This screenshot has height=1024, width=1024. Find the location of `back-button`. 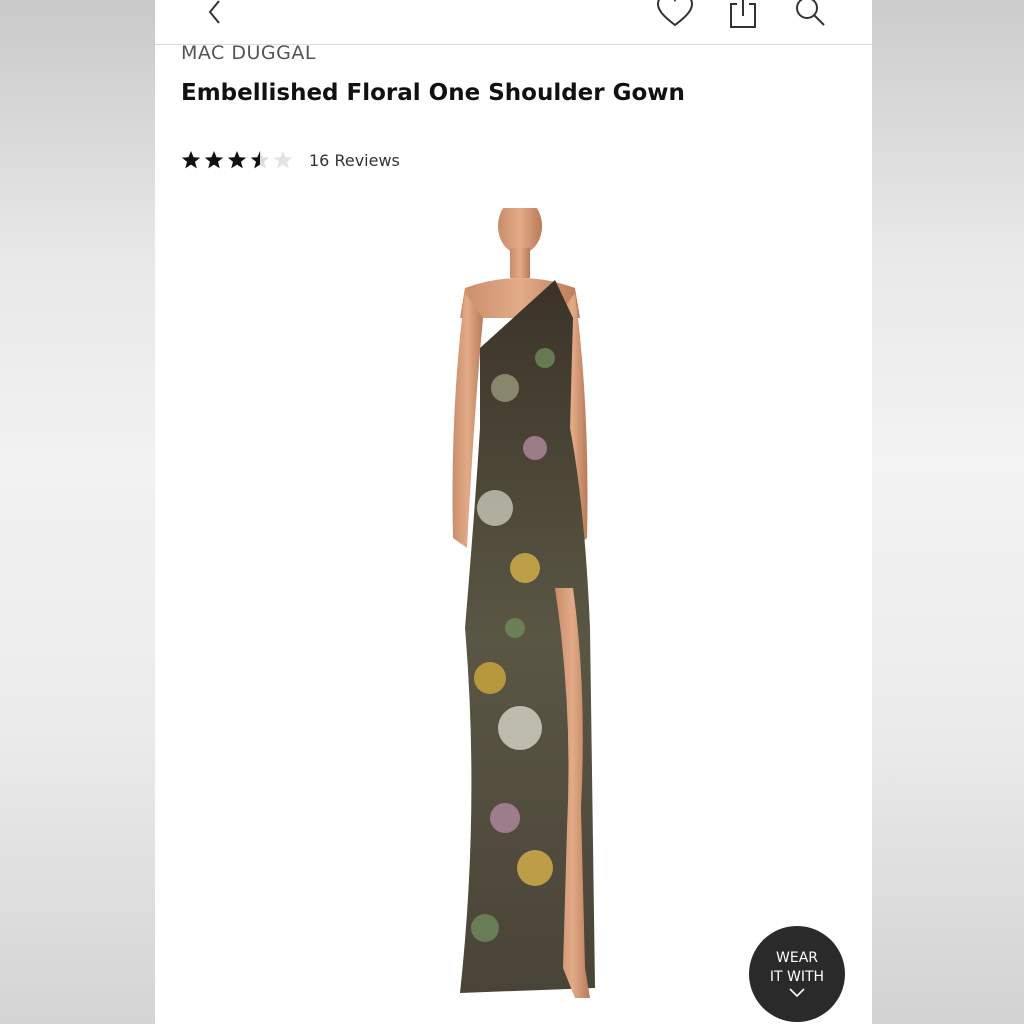

back-button is located at coordinates (215, 16).